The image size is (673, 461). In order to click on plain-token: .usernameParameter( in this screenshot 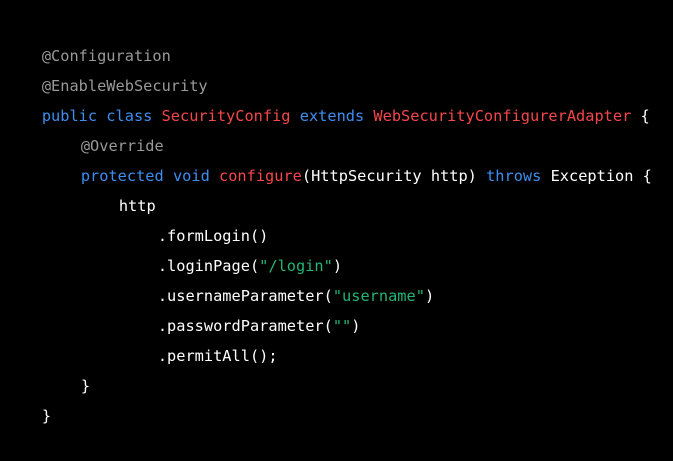, I will do `click(245, 296)`.